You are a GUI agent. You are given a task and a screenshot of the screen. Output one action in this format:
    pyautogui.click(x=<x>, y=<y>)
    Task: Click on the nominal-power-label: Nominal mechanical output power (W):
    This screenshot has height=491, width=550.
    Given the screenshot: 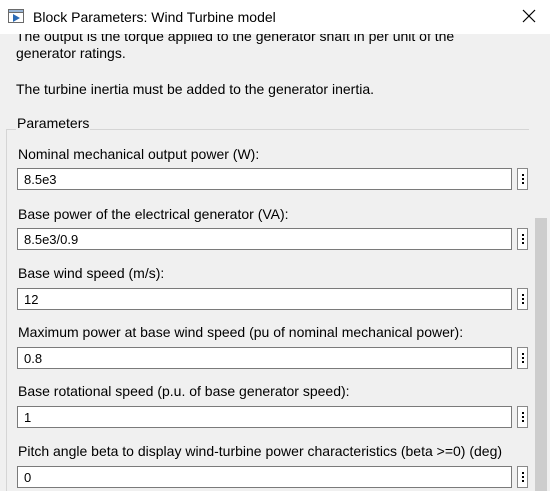 What is the action you would take?
    pyautogui.click(x=139, y=154)
    